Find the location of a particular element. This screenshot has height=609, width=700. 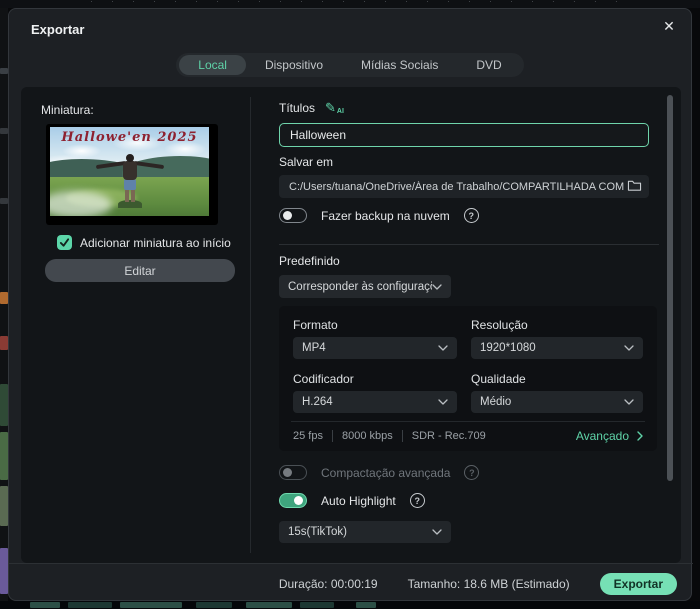

person-shorts is located at coordinates (129, 184).